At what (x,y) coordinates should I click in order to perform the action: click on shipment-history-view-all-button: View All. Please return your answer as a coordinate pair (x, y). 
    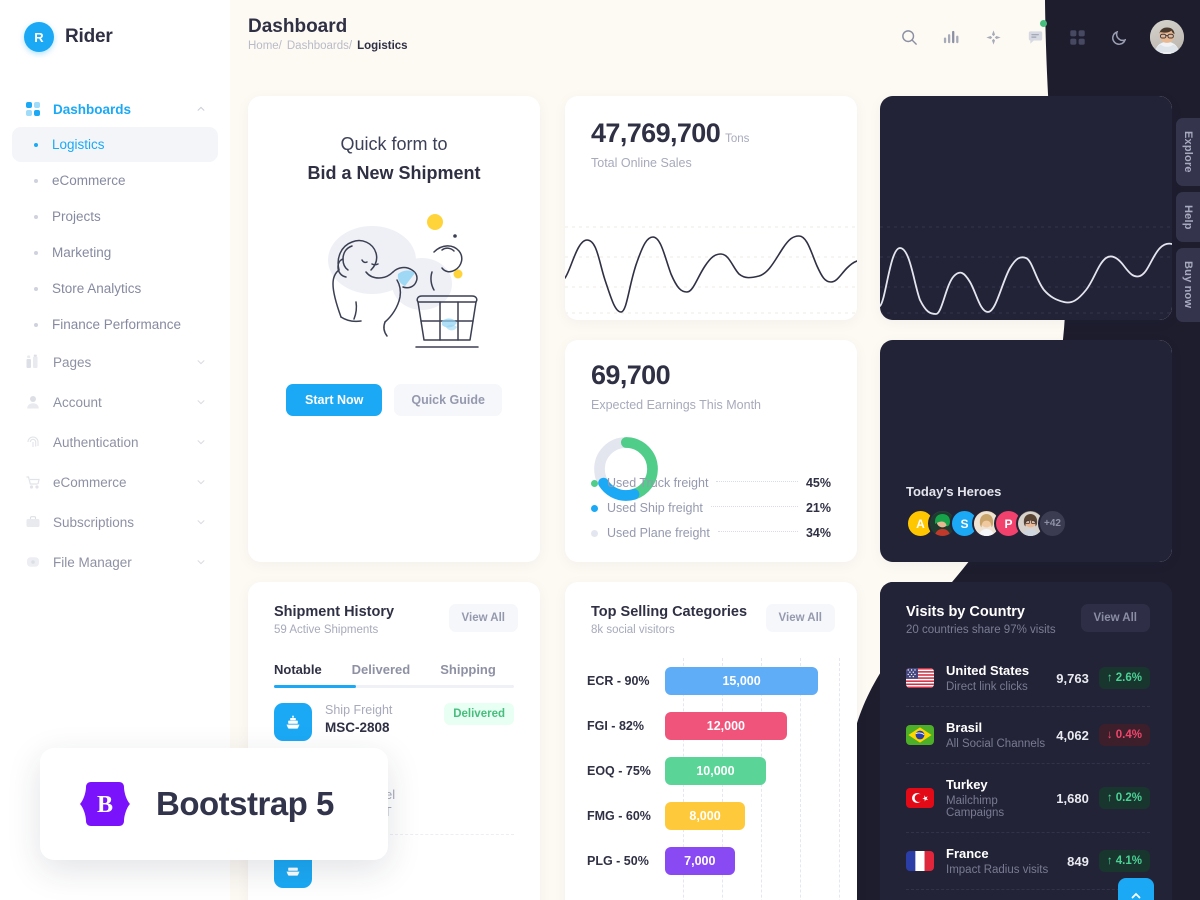
    Looking at the image, I should click on (483, 618).